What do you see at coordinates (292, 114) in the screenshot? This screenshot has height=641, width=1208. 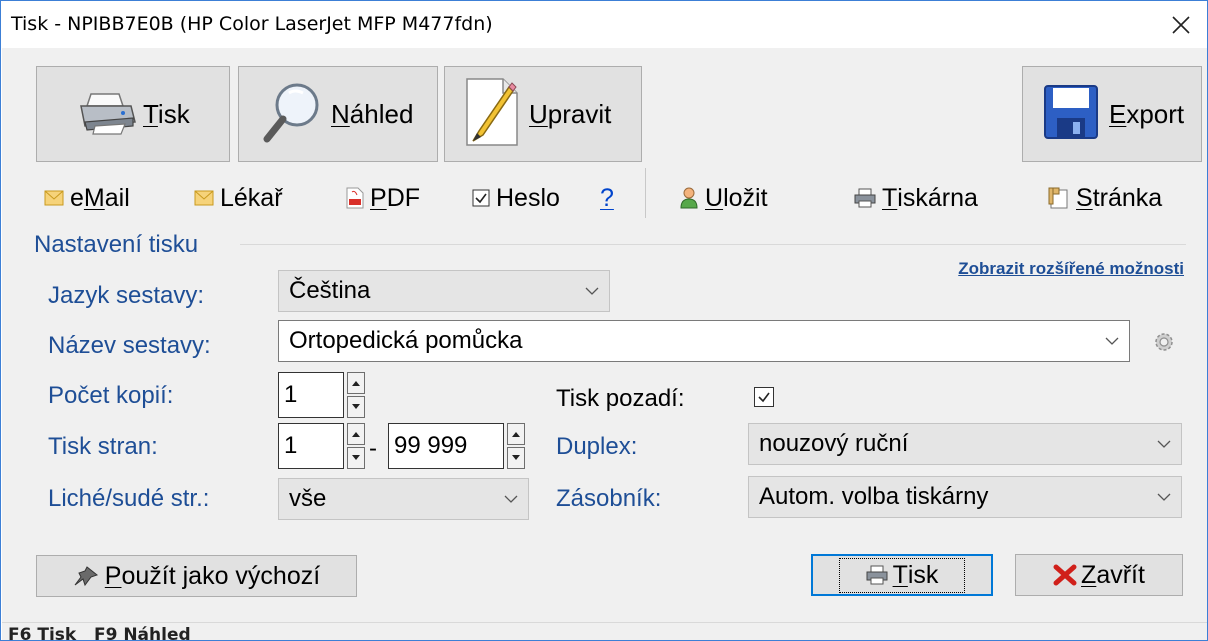 I see `magnifier-icon` at bounding box center [292, 114].